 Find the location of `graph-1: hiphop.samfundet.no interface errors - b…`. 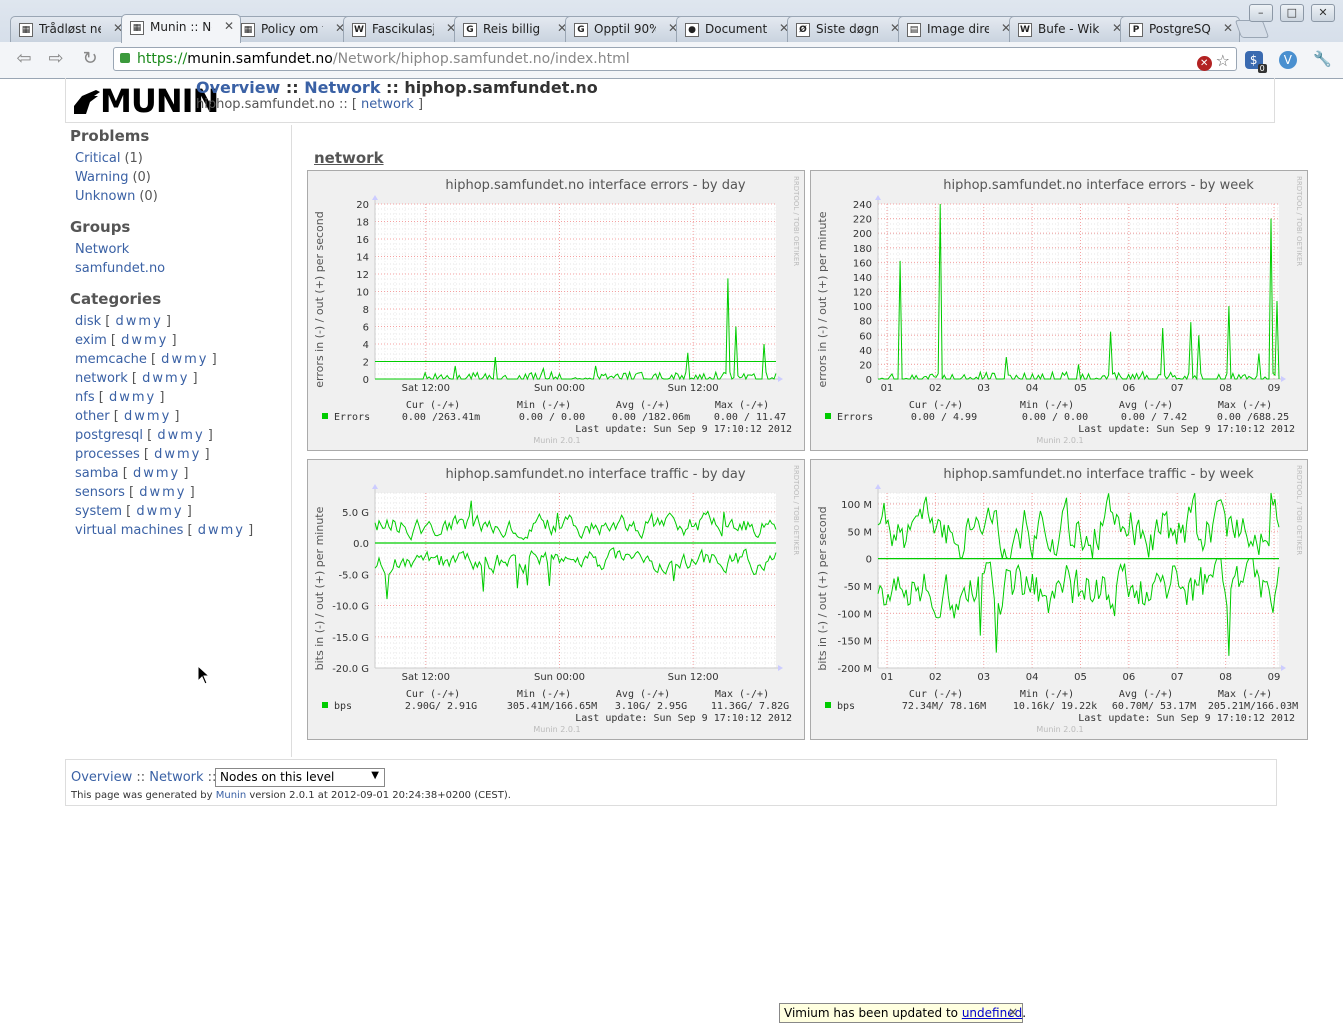

graph-1: hiphop.samfundet.no interface errors - b… is located at coordinates (1059, 310).